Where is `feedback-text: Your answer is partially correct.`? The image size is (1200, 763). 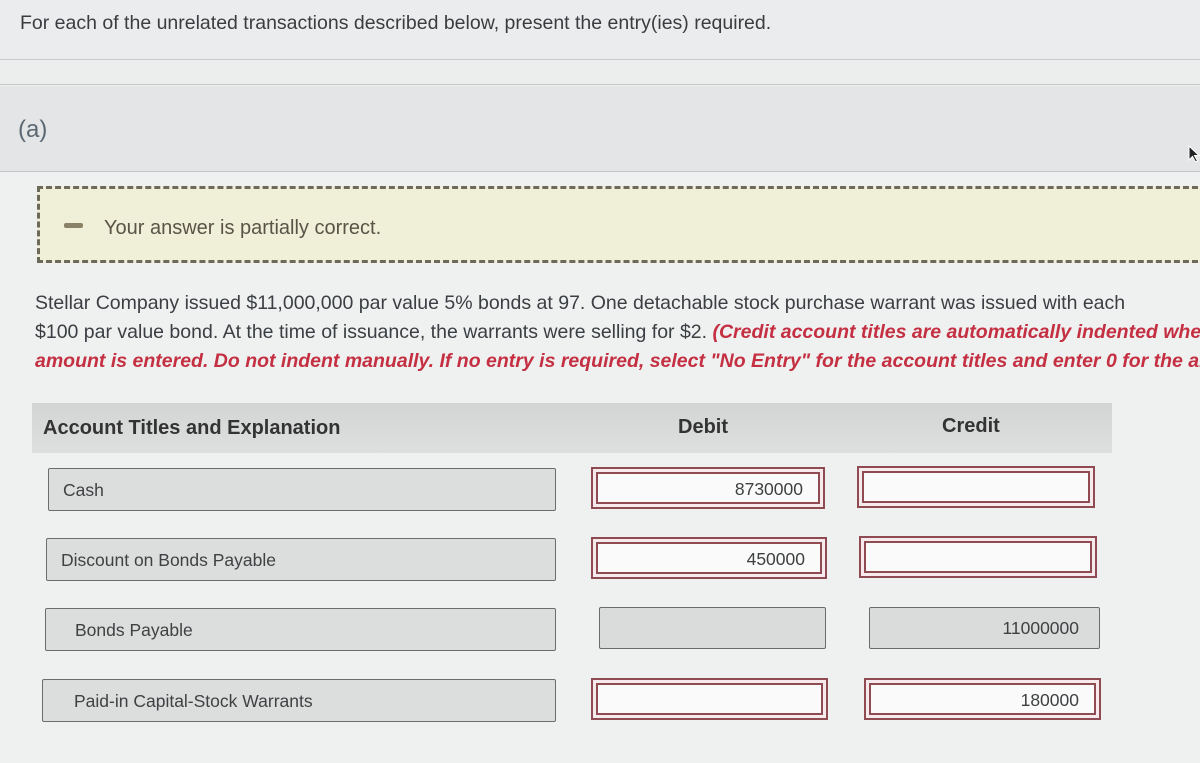
feedback-text: Your answer is partially correct. is located at coordinates (243, 228).